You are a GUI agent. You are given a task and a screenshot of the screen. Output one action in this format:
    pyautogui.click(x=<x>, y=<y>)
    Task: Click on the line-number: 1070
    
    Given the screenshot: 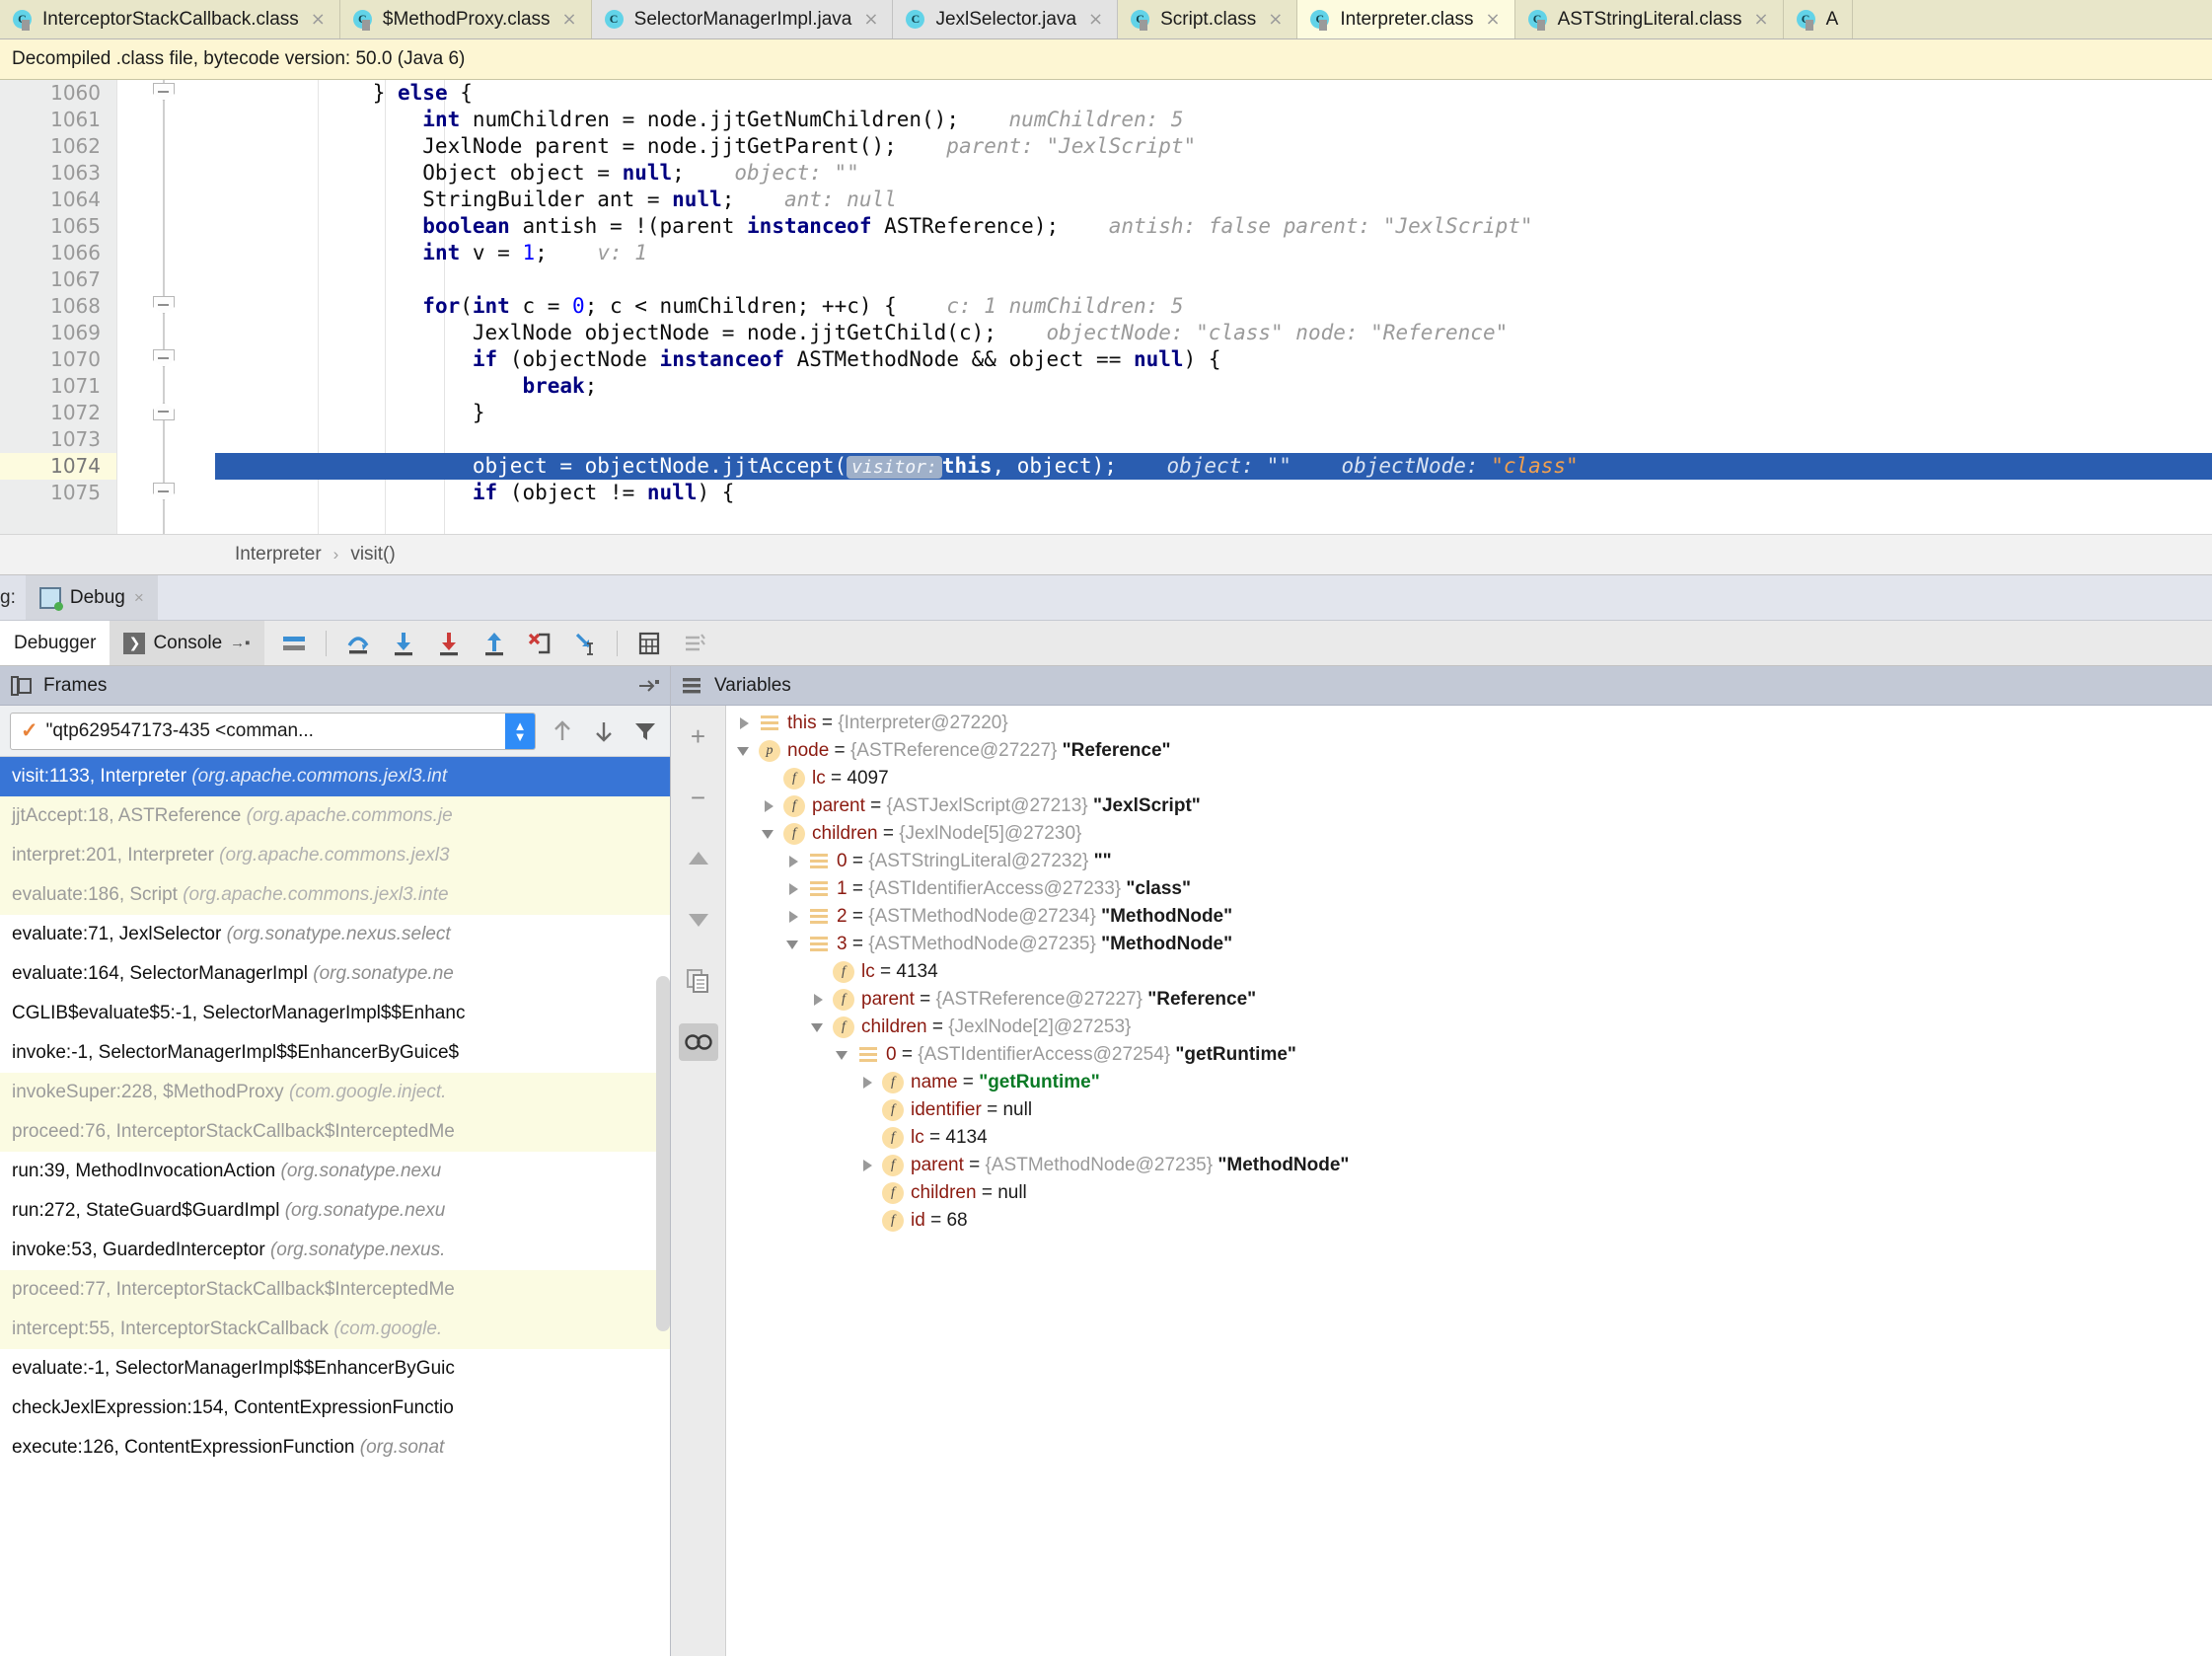 What is the action you would take?
    pyautogui.click(x=58, y=359)
    